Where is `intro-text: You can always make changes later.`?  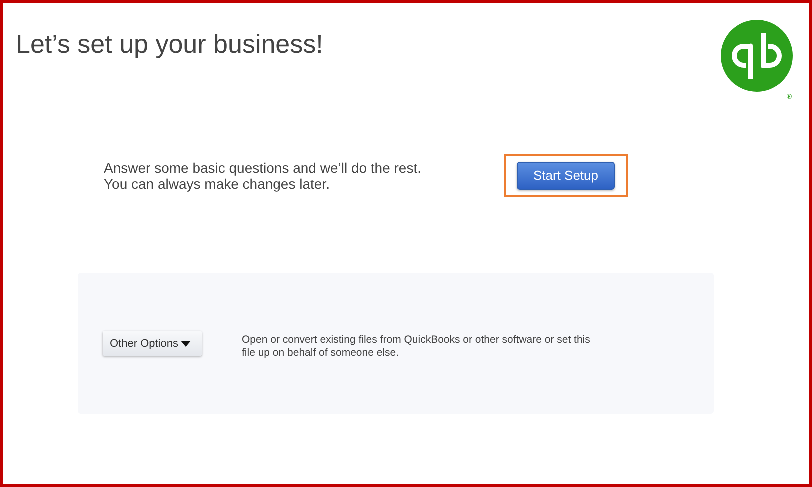 intro-text: You can always make changes later. is located at coordinates (217, 184).